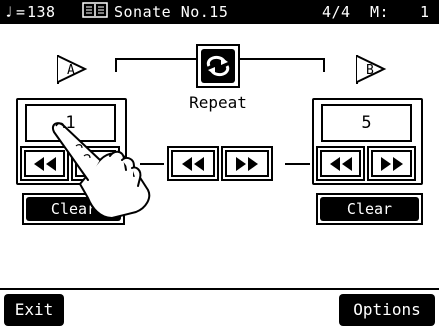  Describe the element at coordinates (70, 163) in the screenshot. I see `marker-a-controls` at that location.